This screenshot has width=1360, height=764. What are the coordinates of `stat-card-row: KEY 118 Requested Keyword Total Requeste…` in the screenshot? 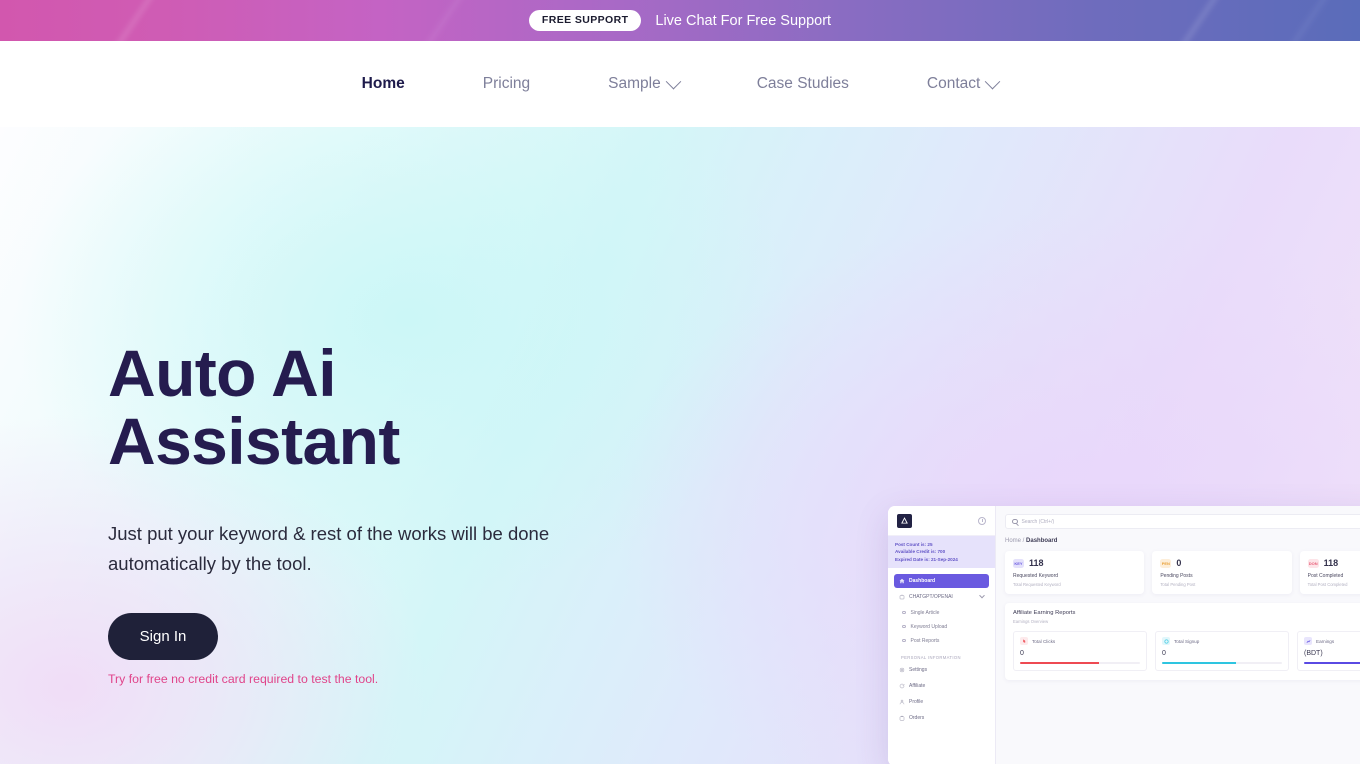 It's located at (1182, 572).